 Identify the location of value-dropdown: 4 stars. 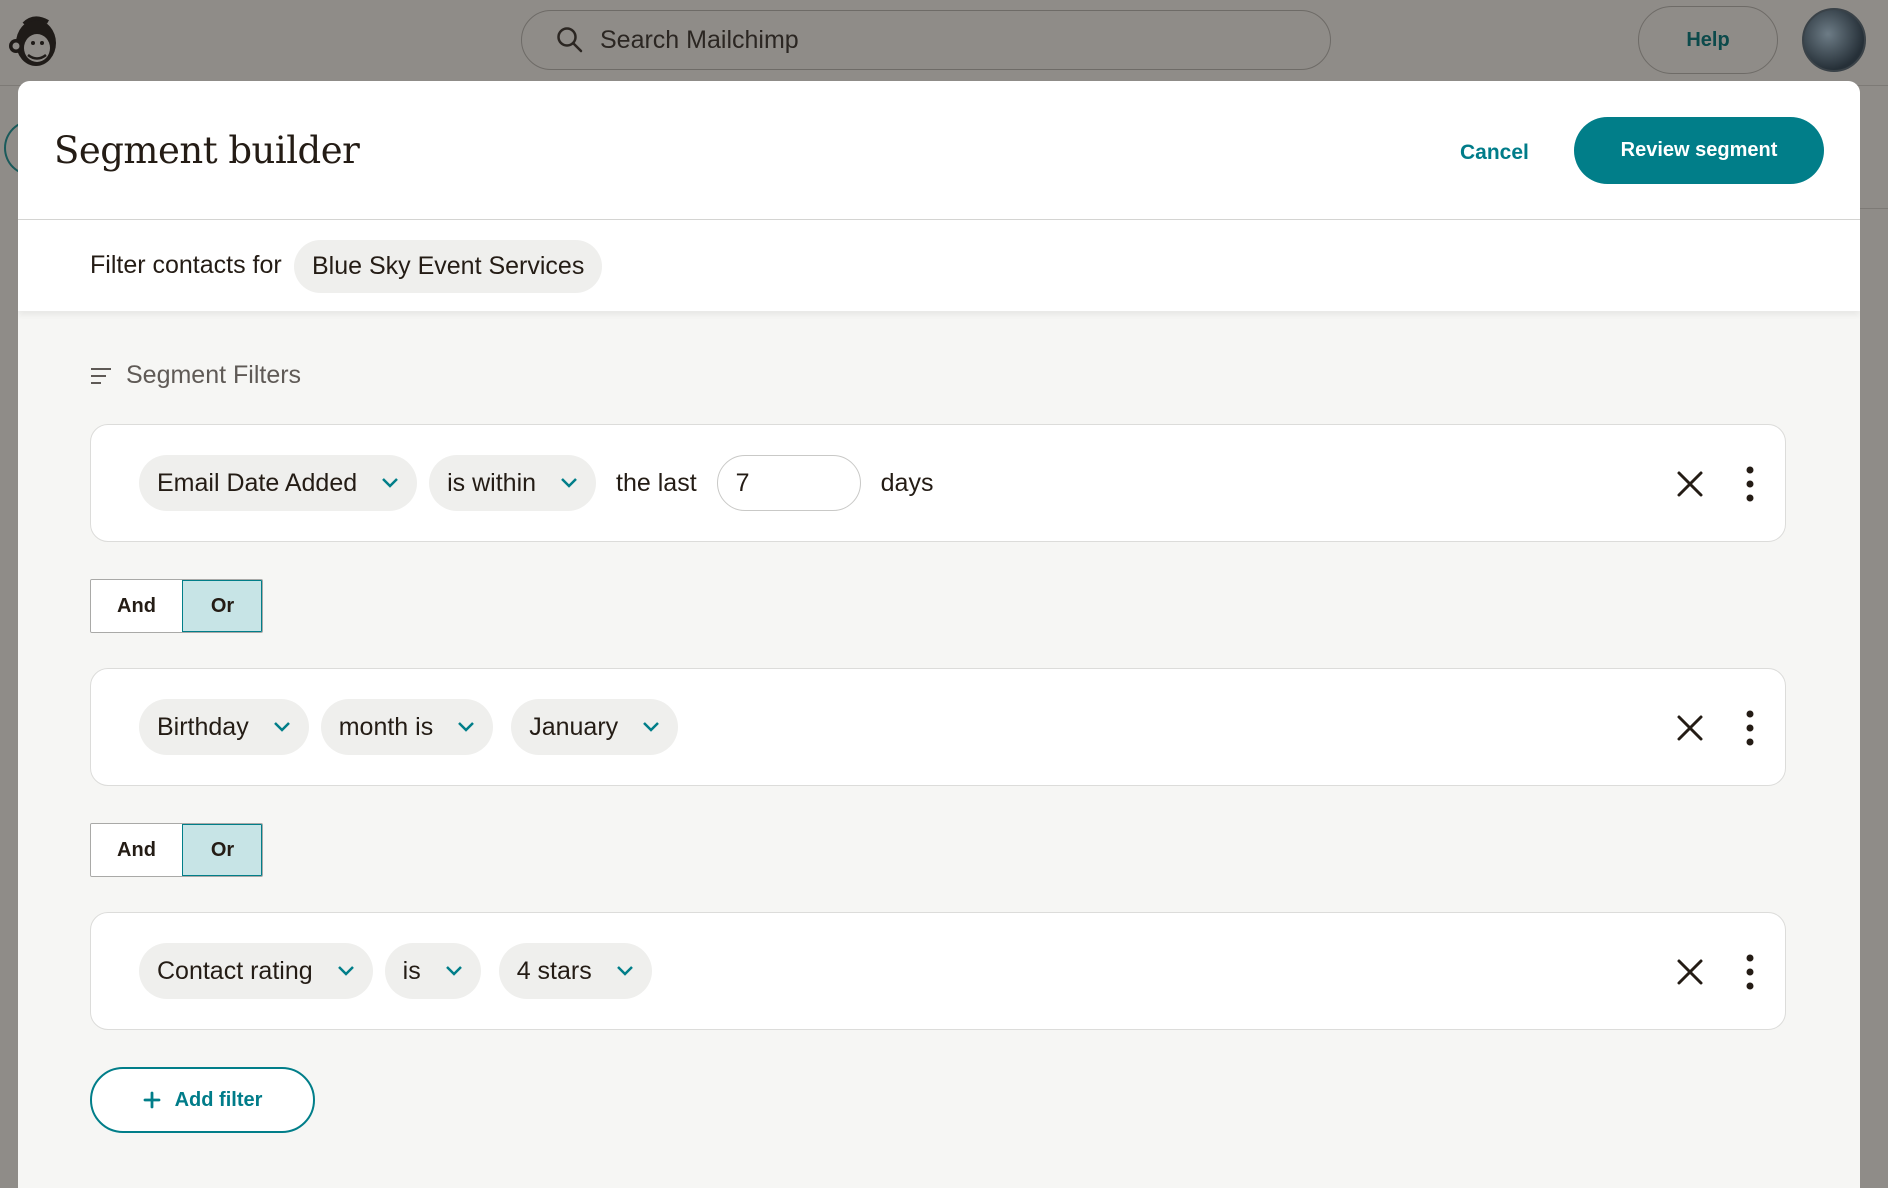
(575, 971).